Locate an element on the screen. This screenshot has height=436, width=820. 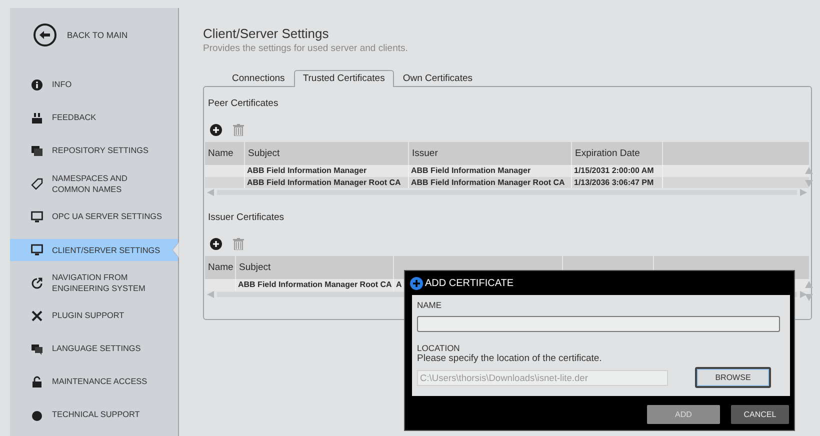
location-label: LOCATION is located at coordinates (439, 348).